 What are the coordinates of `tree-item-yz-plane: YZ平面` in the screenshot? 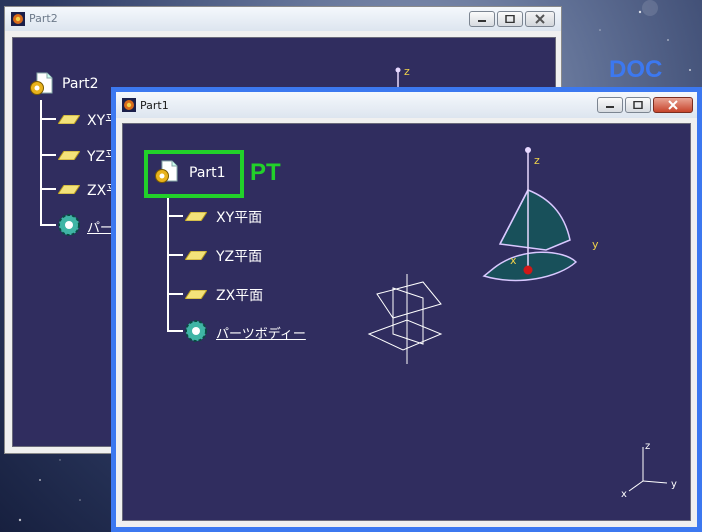 It's located at (239, 256).